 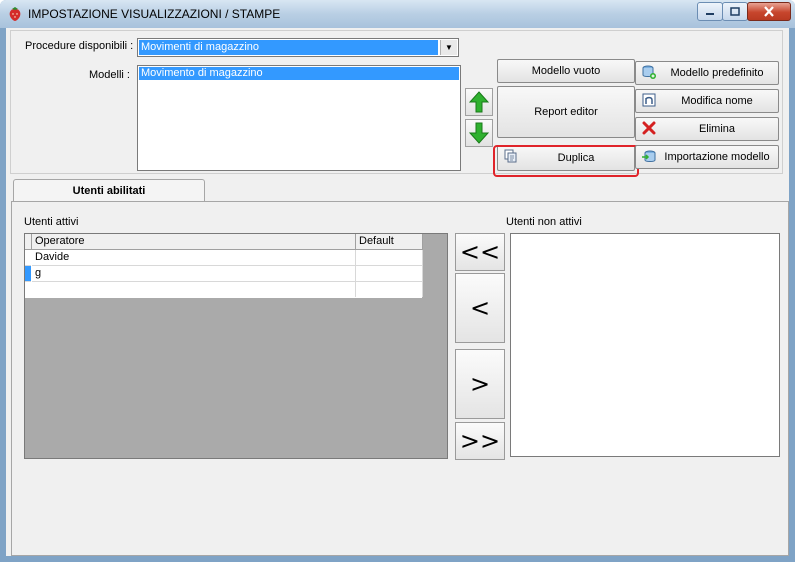 I want to click on maximize-icon, so click(x=735, y=11).